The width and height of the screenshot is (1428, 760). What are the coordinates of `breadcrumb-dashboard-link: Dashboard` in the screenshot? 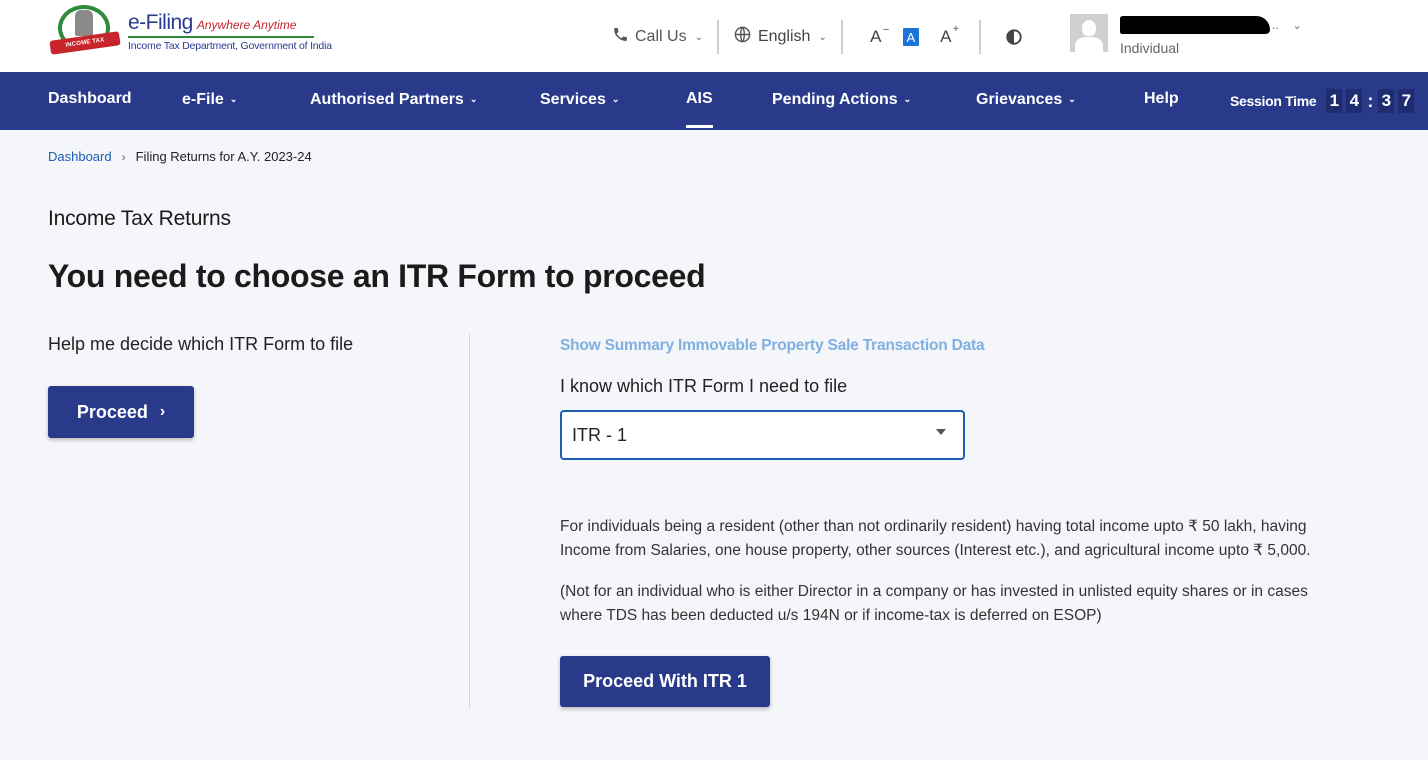 It's located at (80, 156).